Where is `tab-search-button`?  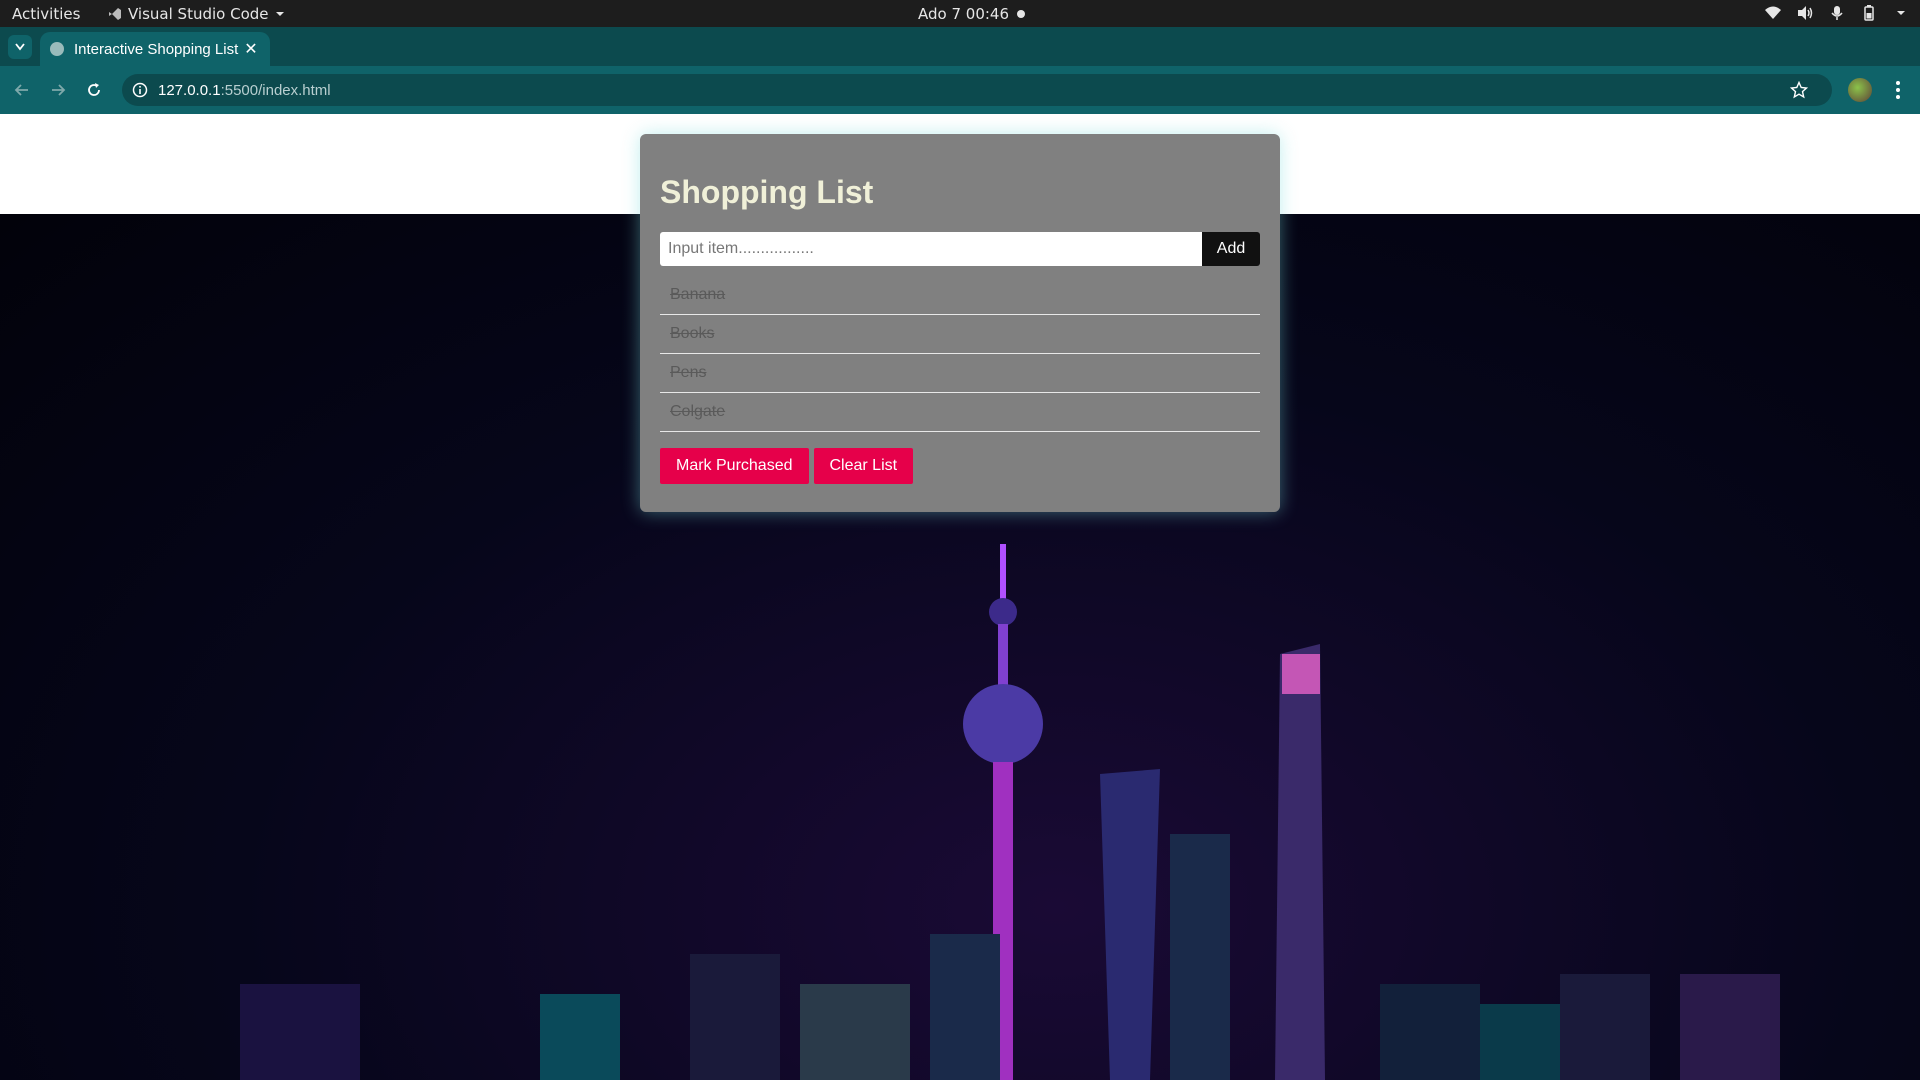 tab-search-button is located at coordinates (20, 47).